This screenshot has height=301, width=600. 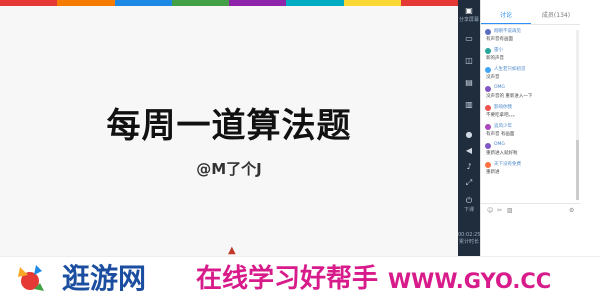 What do you see at coordinates (468, 20) in the screenshot?
I see `screen-share-label: 分享屏幕` at bounding box center [468, 20].